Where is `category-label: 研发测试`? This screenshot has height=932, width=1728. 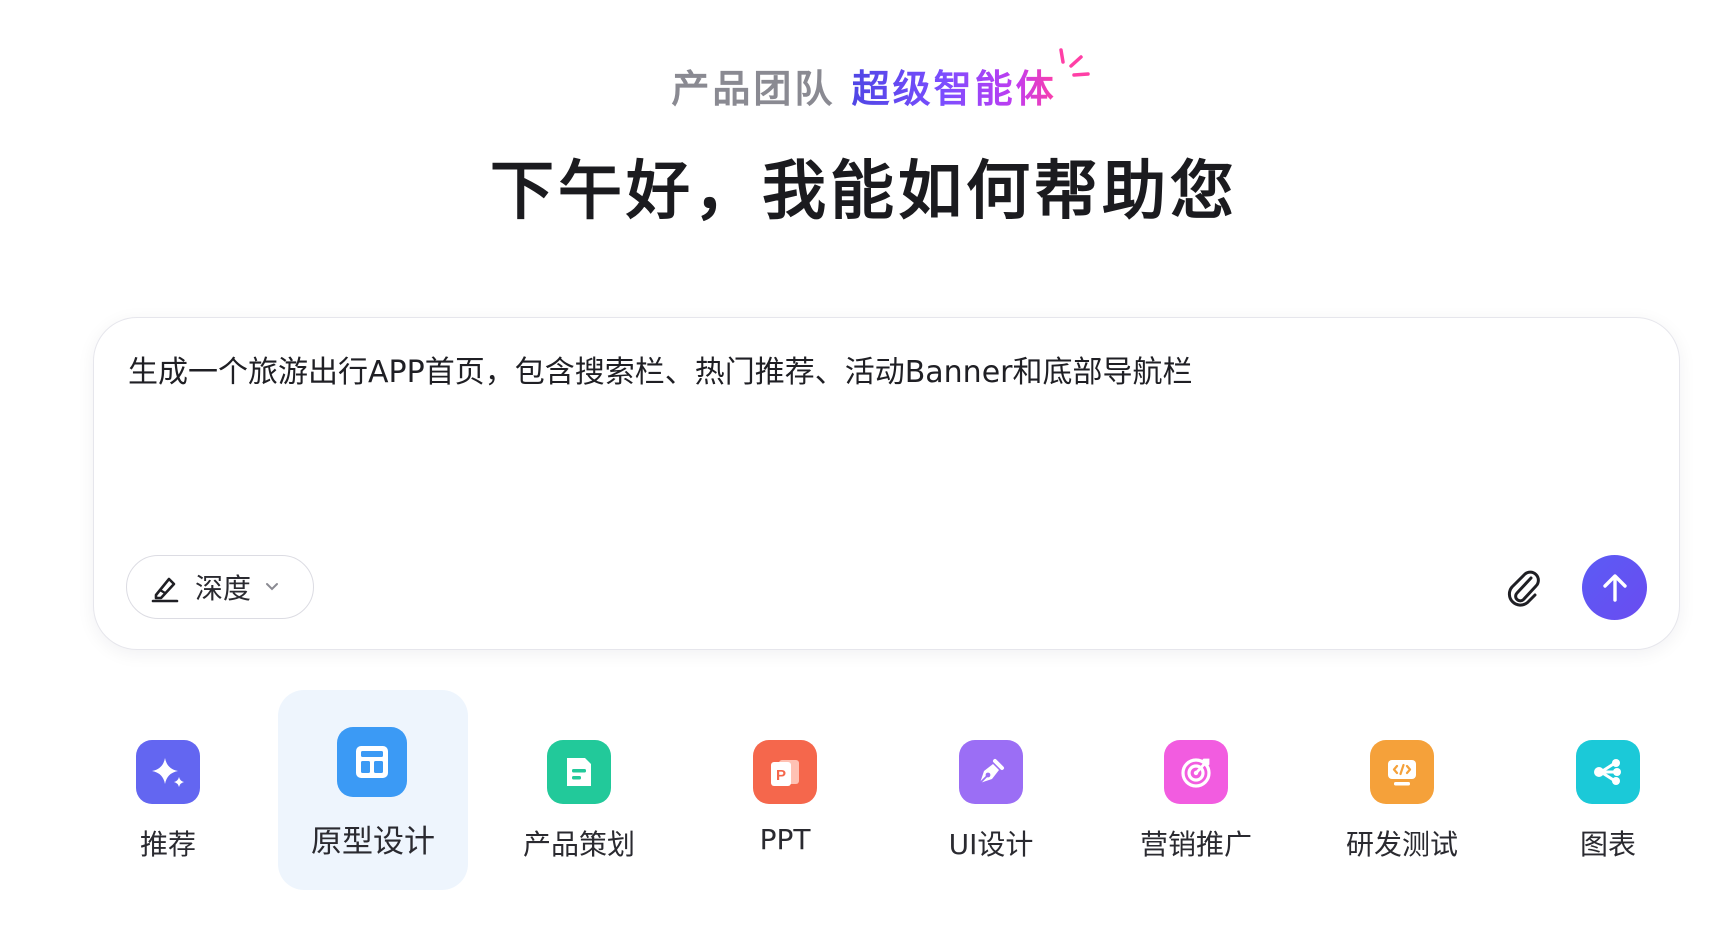 category-label: 研发测试 is located at coordinates (1401, 844).